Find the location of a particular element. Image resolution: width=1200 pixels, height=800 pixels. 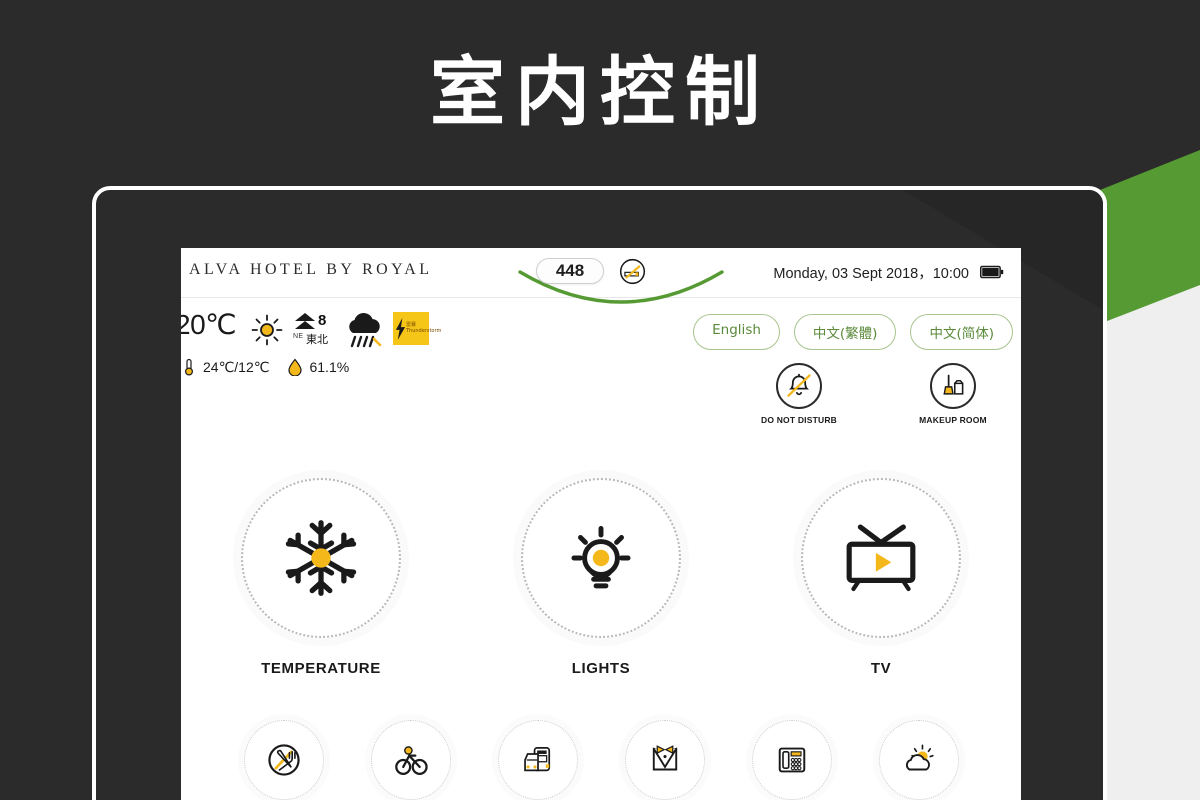

do-not-disturb-button: DO NOT DISTURB is located at coordinates (799, 394).